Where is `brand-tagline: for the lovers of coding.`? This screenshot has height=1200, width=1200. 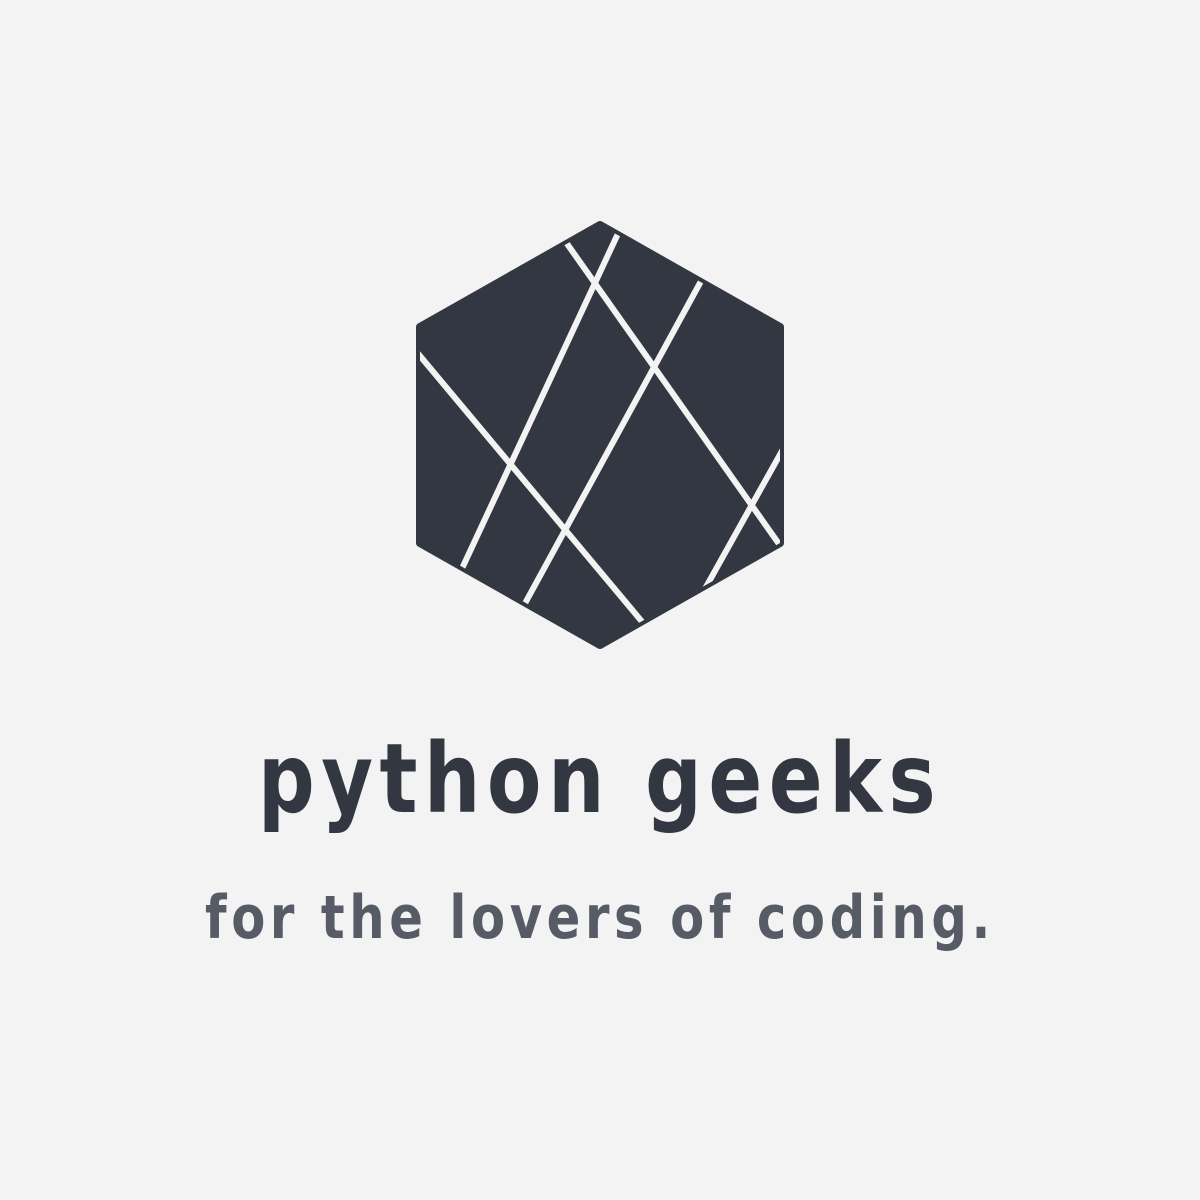 brand-tagline: for the lovers of coding. is located at coordinates (600, 918).